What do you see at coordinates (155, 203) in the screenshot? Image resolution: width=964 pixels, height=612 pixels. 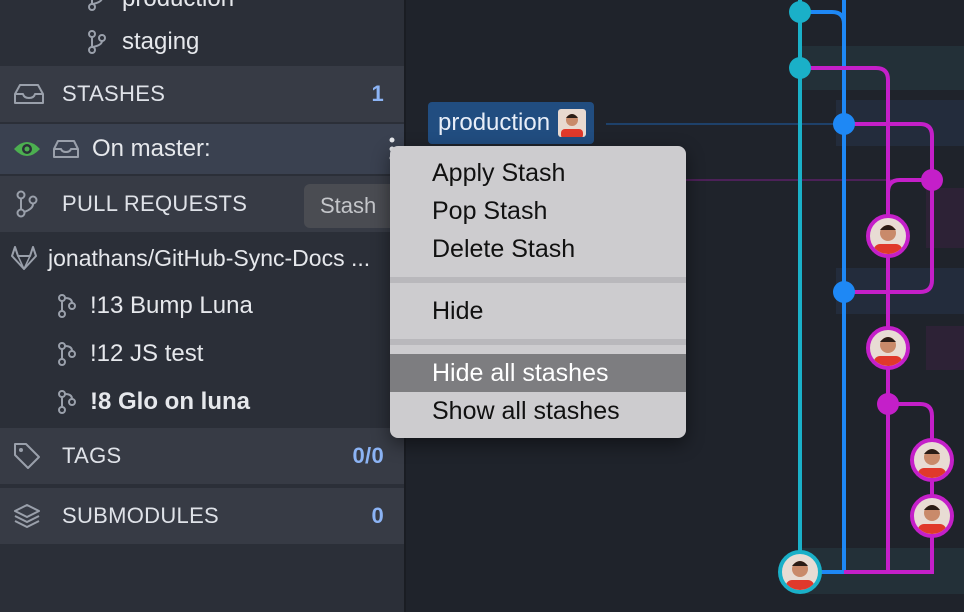 I see `section-label: PULL REQUESTS` at bounding box center [155, 203].